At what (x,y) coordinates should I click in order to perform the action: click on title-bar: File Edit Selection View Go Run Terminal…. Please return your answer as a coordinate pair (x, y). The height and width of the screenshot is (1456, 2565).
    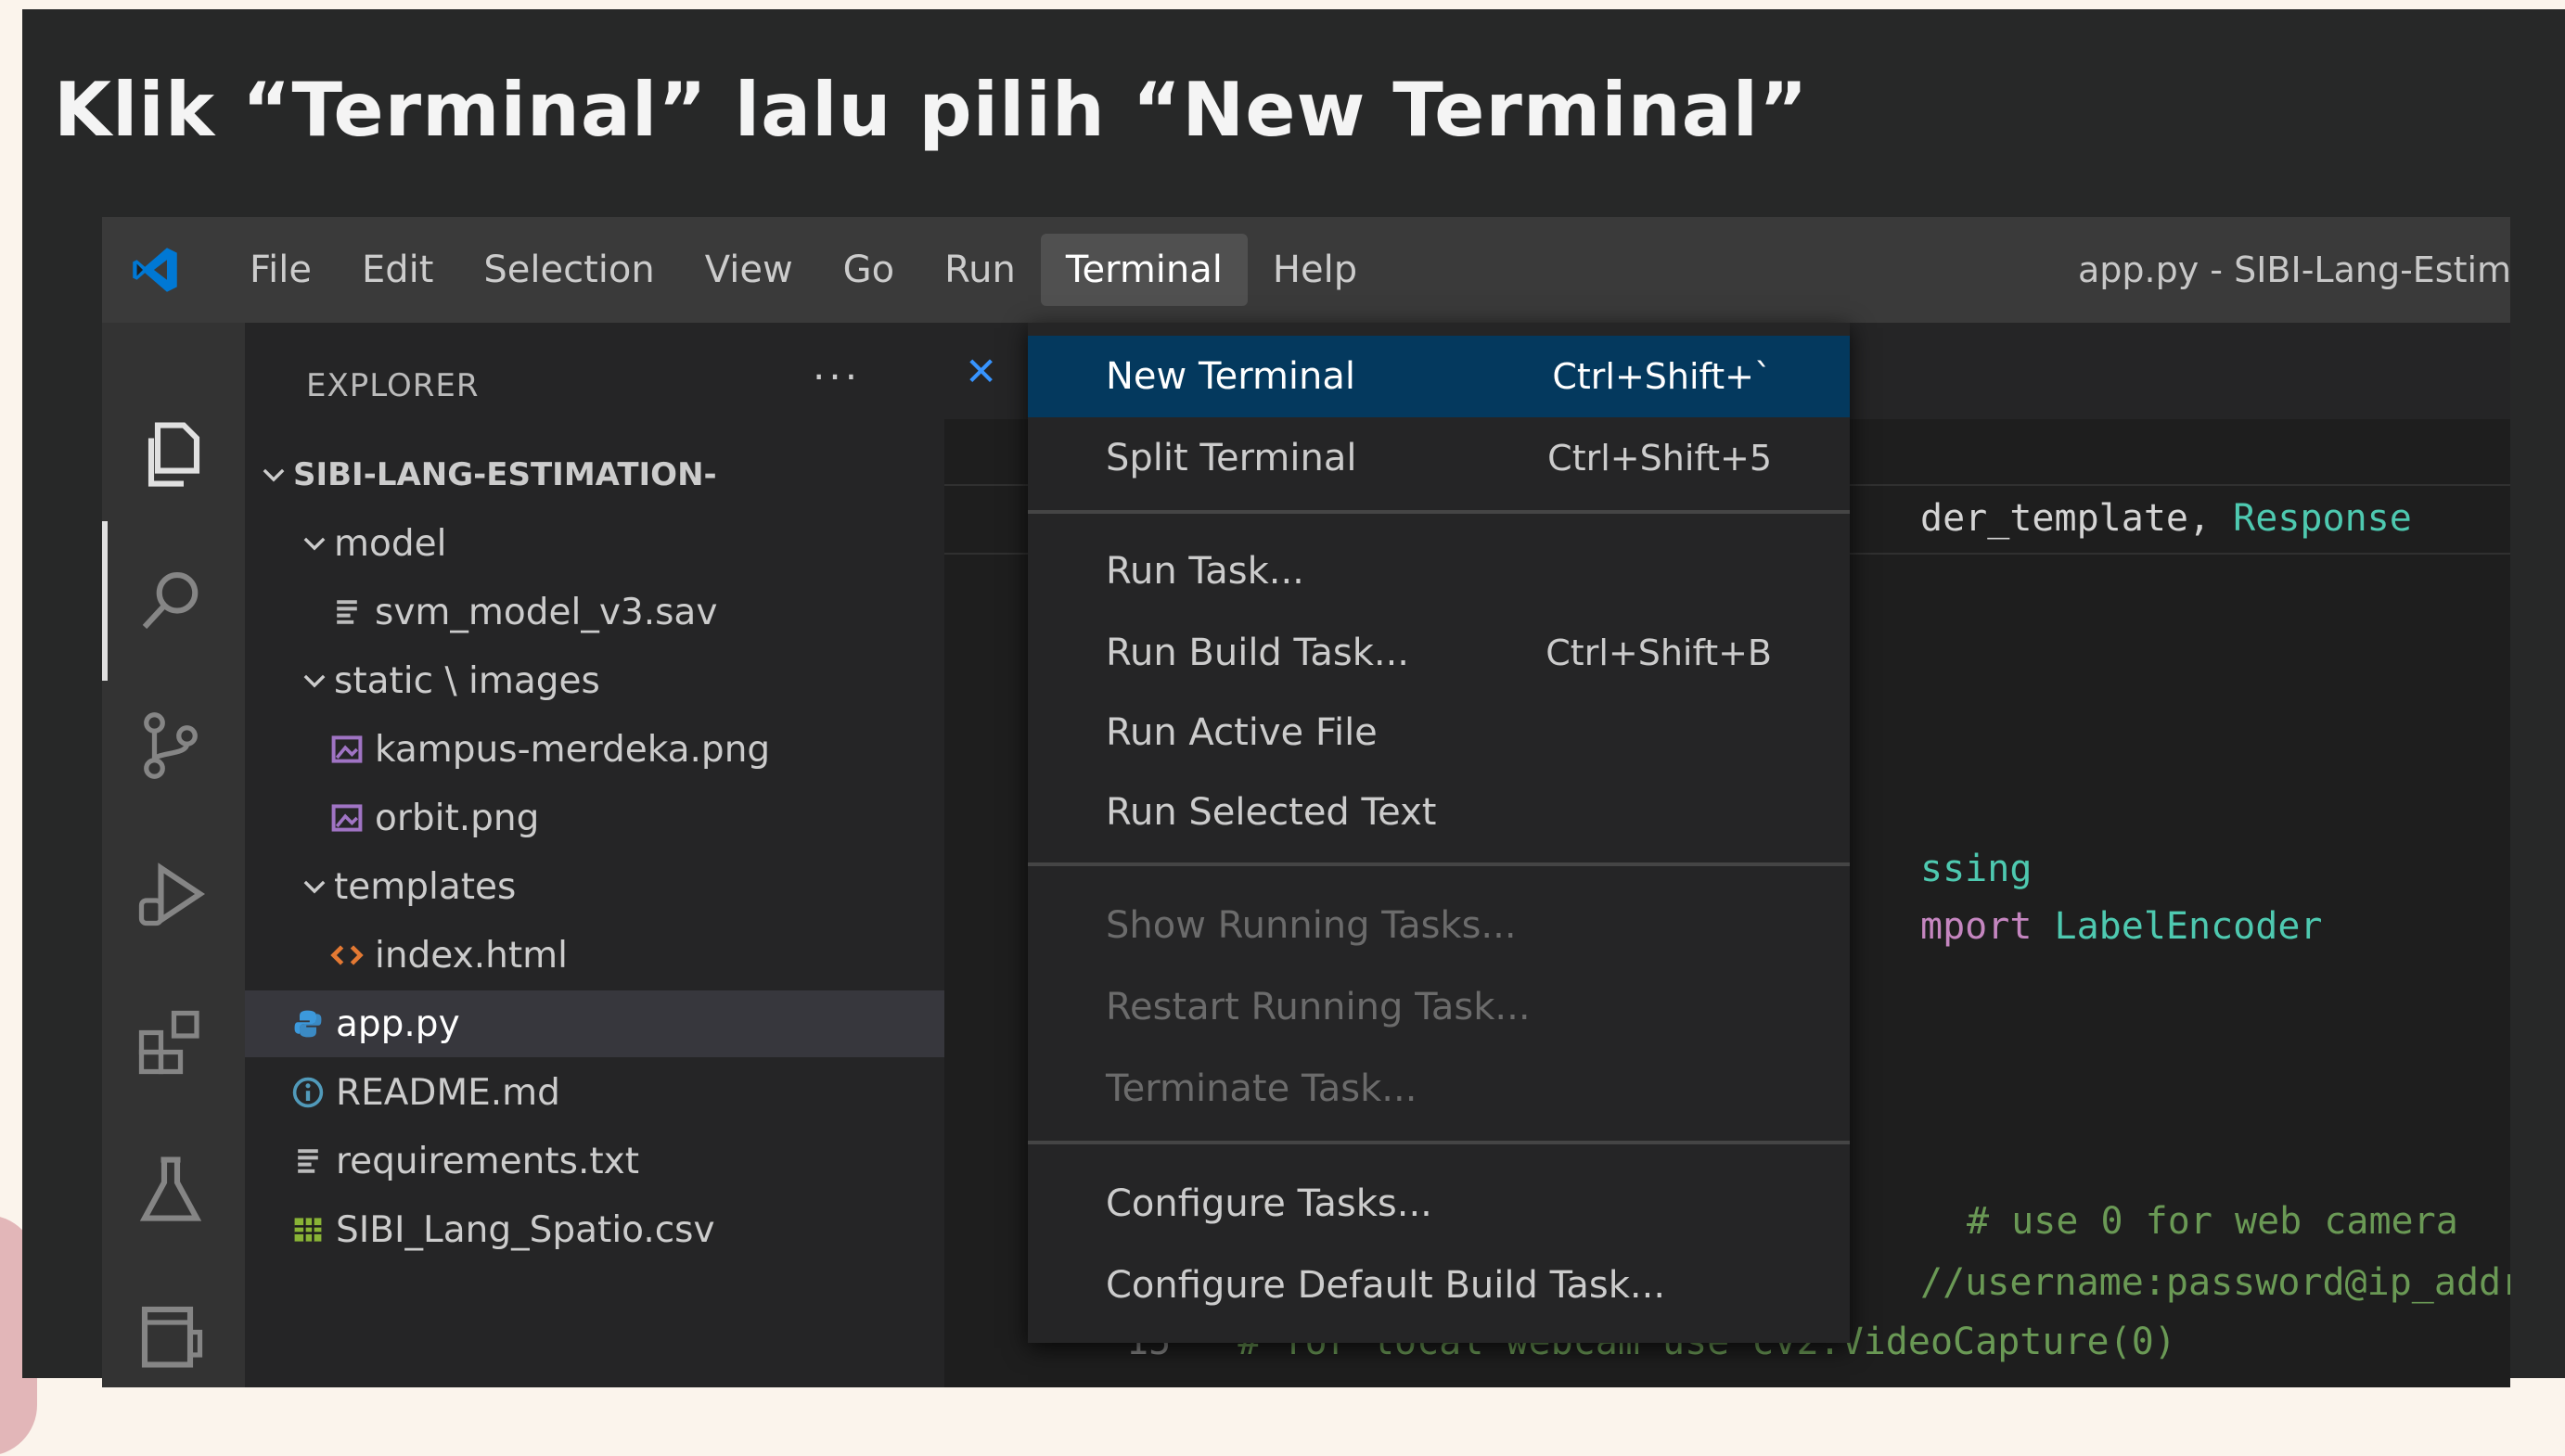
    Looking at the image, I should click on (1306, 270).